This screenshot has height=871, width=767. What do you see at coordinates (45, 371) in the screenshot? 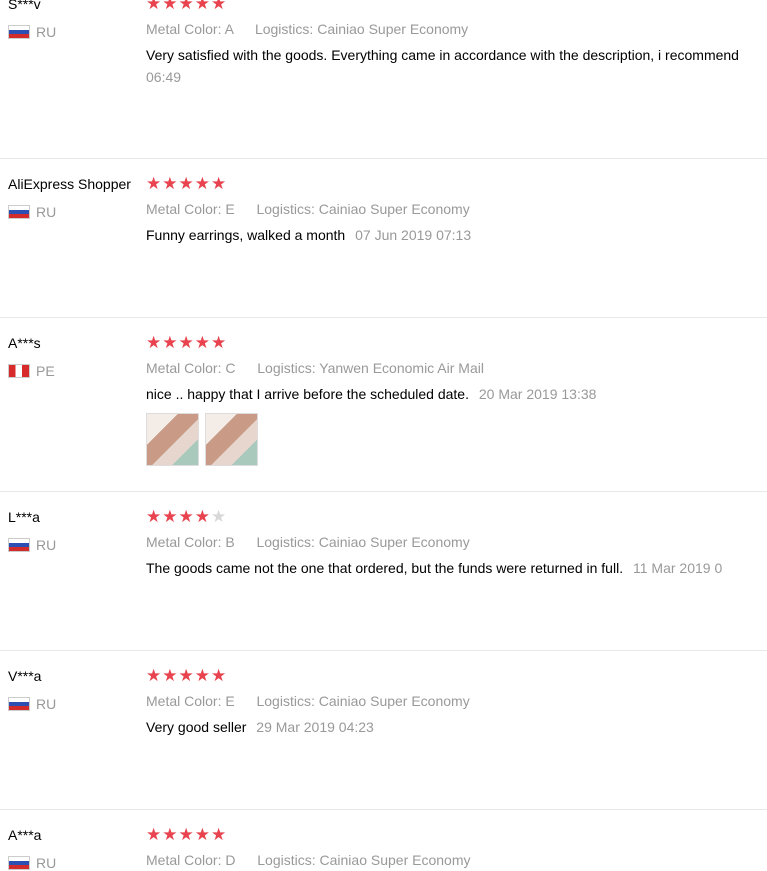
I see `country-code: PE` at bounding box center [45, 371].